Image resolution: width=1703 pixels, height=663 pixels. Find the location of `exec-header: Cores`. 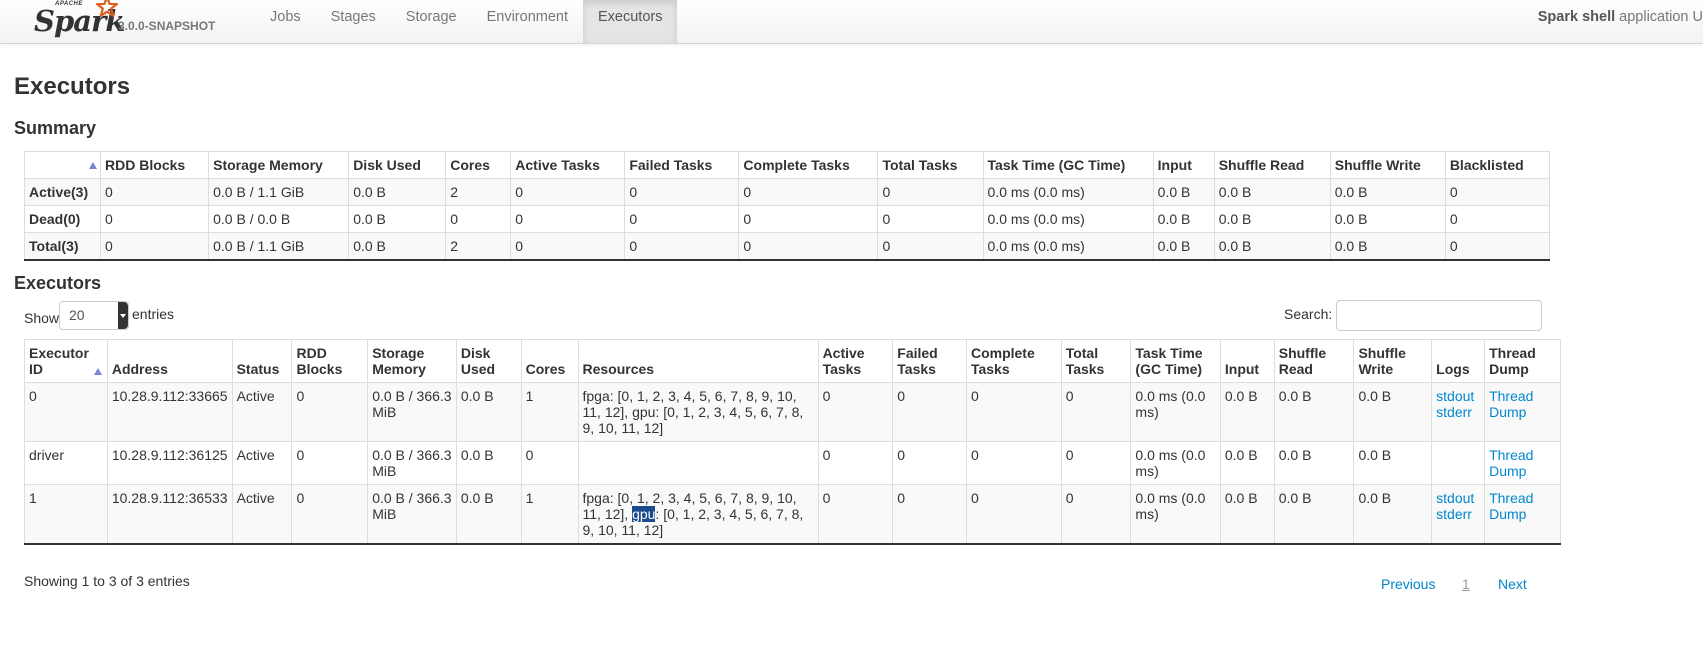

exec-header: Cores is located at coordinates (549, 361).